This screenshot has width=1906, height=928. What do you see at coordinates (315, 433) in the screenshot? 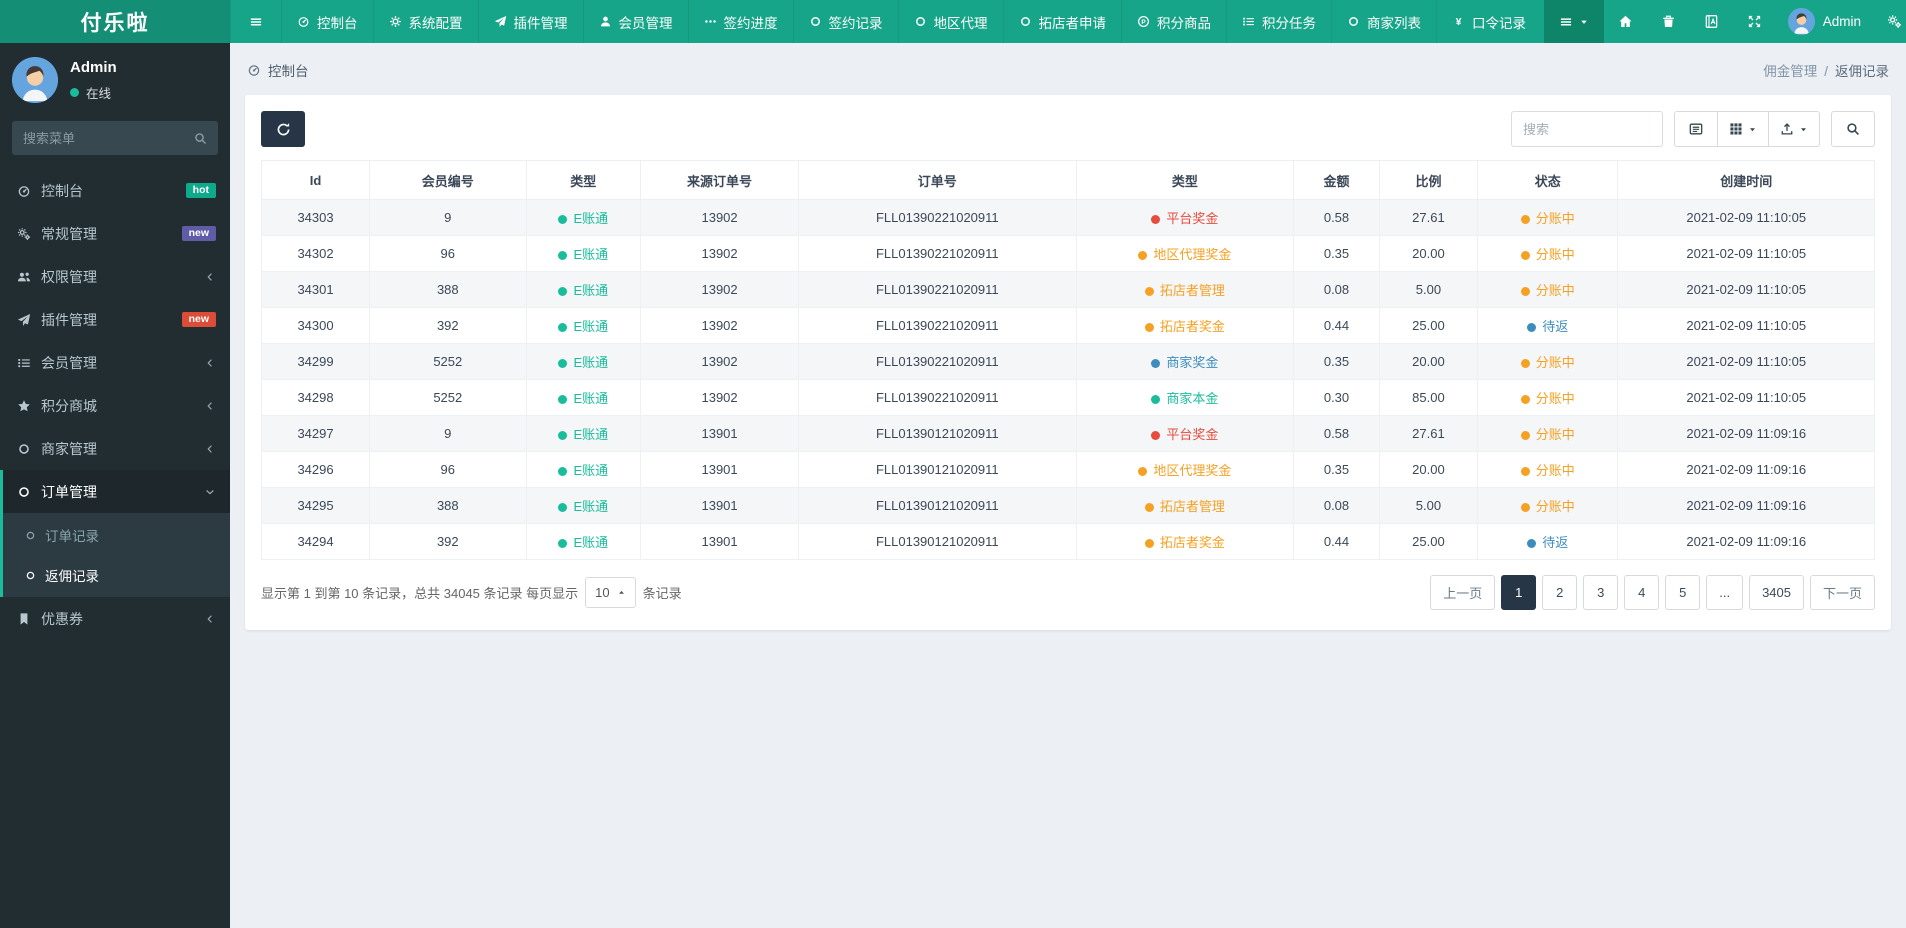
I see `table-cell: 34297` at bounding box center [315, 433].